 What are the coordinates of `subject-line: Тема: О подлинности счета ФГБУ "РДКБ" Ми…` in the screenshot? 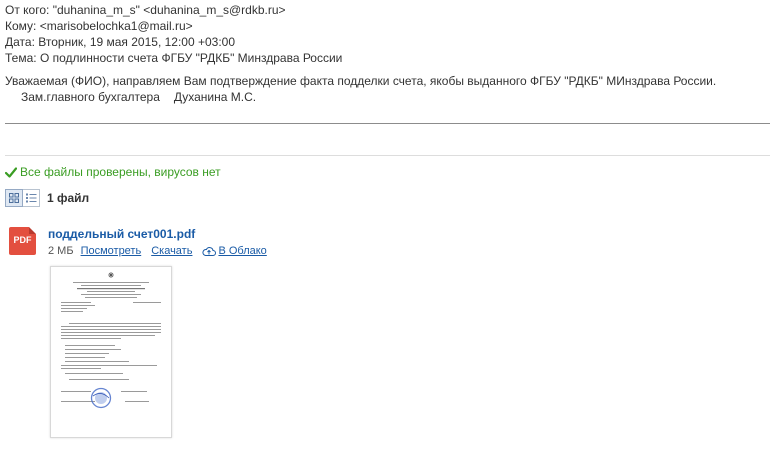 It's located at (173, 58).